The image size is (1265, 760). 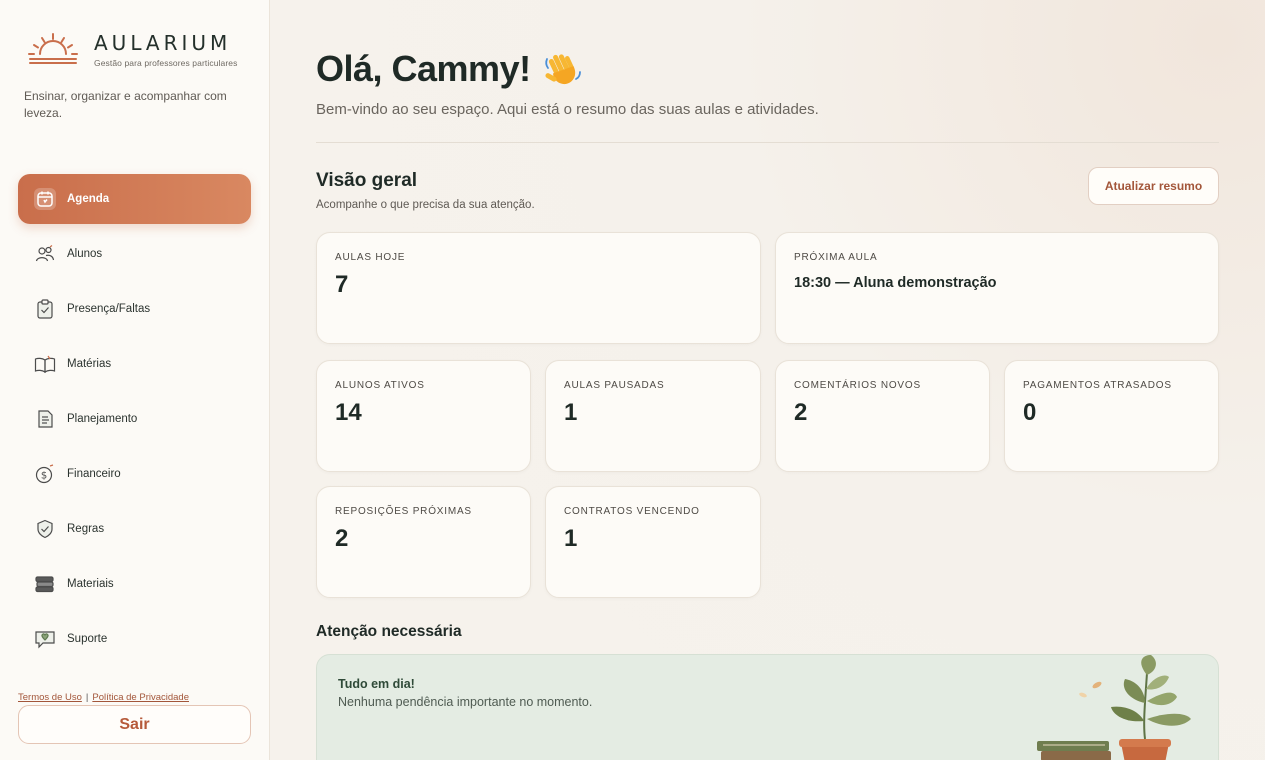 What do you see at coordinates (423, 542) in the screenshot?
I see `stat-card-reposicoes-proximas: REPOSIÇÕES PRÓXIMAS 2` at bounding box center [423, 542].